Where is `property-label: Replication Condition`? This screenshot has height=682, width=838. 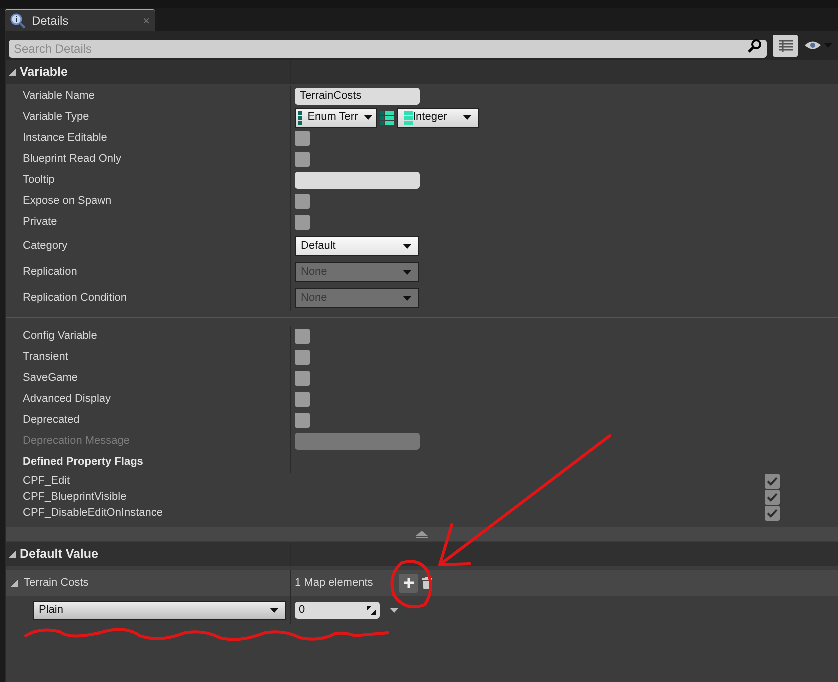
property-label: Replication Condition is located at coordinates (75, 298).